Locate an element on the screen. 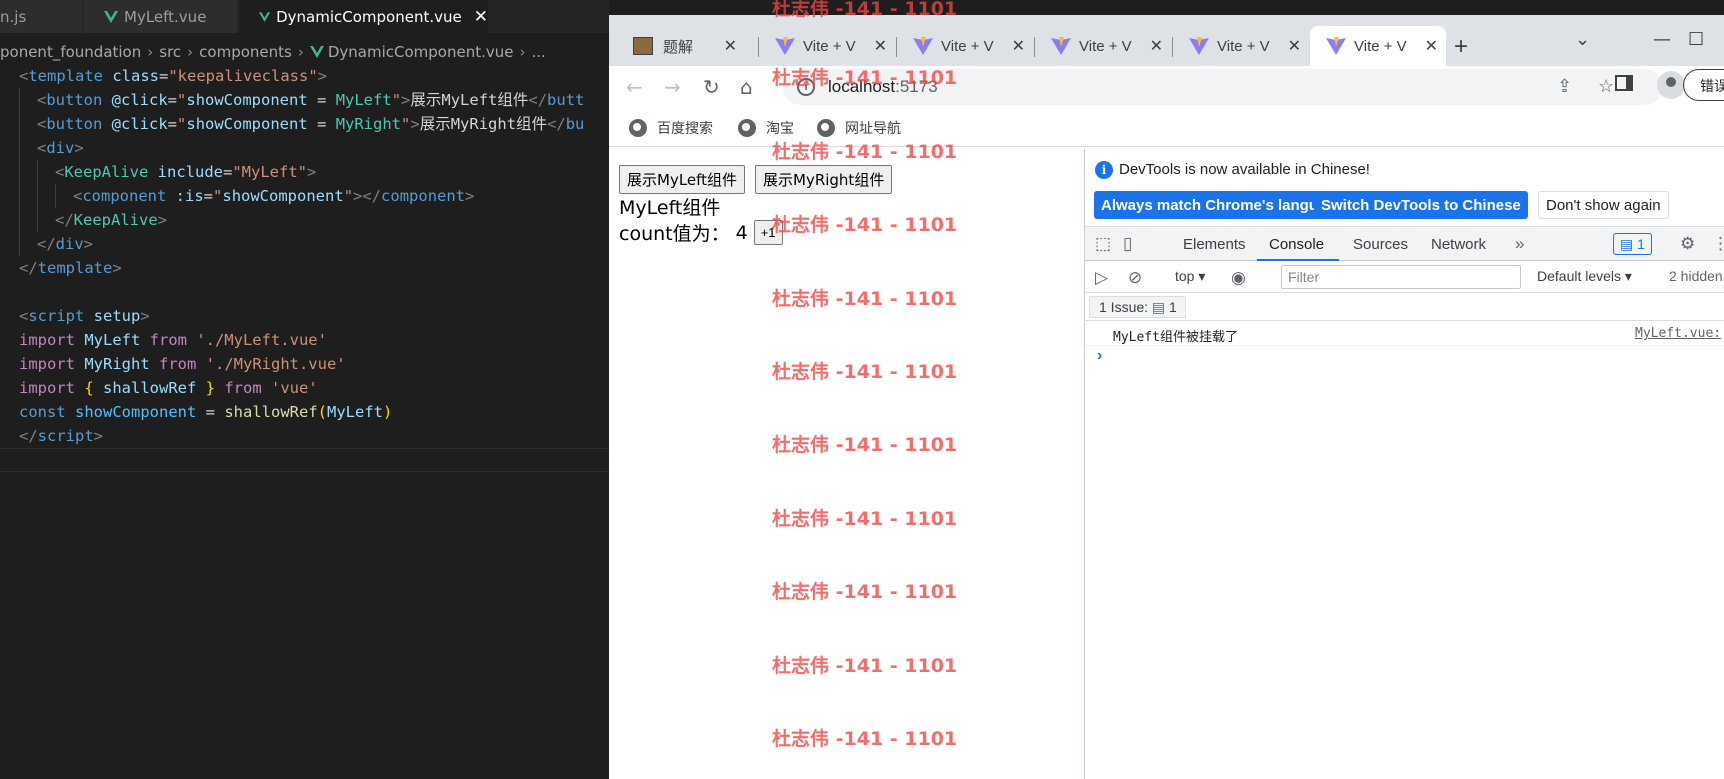 The image size is (1724, 779). live-expression-eye-icon: ◉ is located at coordinates (1238, 278).